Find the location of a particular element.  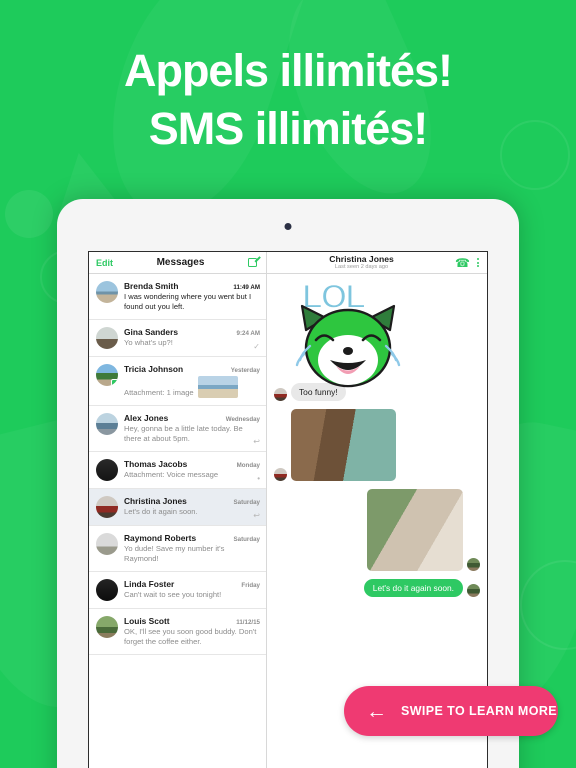

chat-contact-name: Christina Jones is located at coordinates (361, 258).